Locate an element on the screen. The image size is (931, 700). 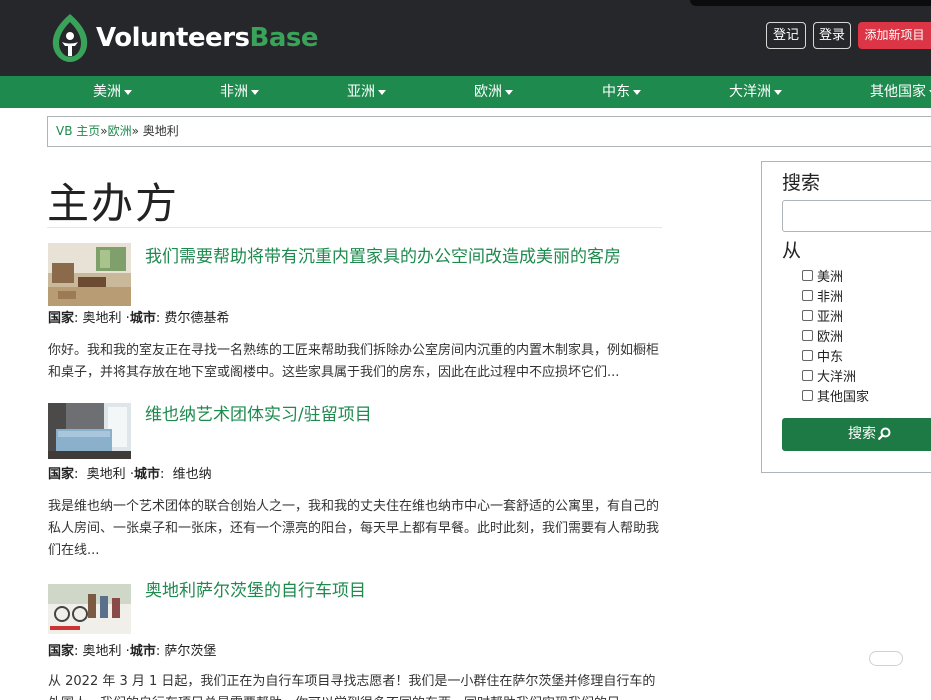
nav-item-americas: 美洲 is located at coordinates (112, 92).